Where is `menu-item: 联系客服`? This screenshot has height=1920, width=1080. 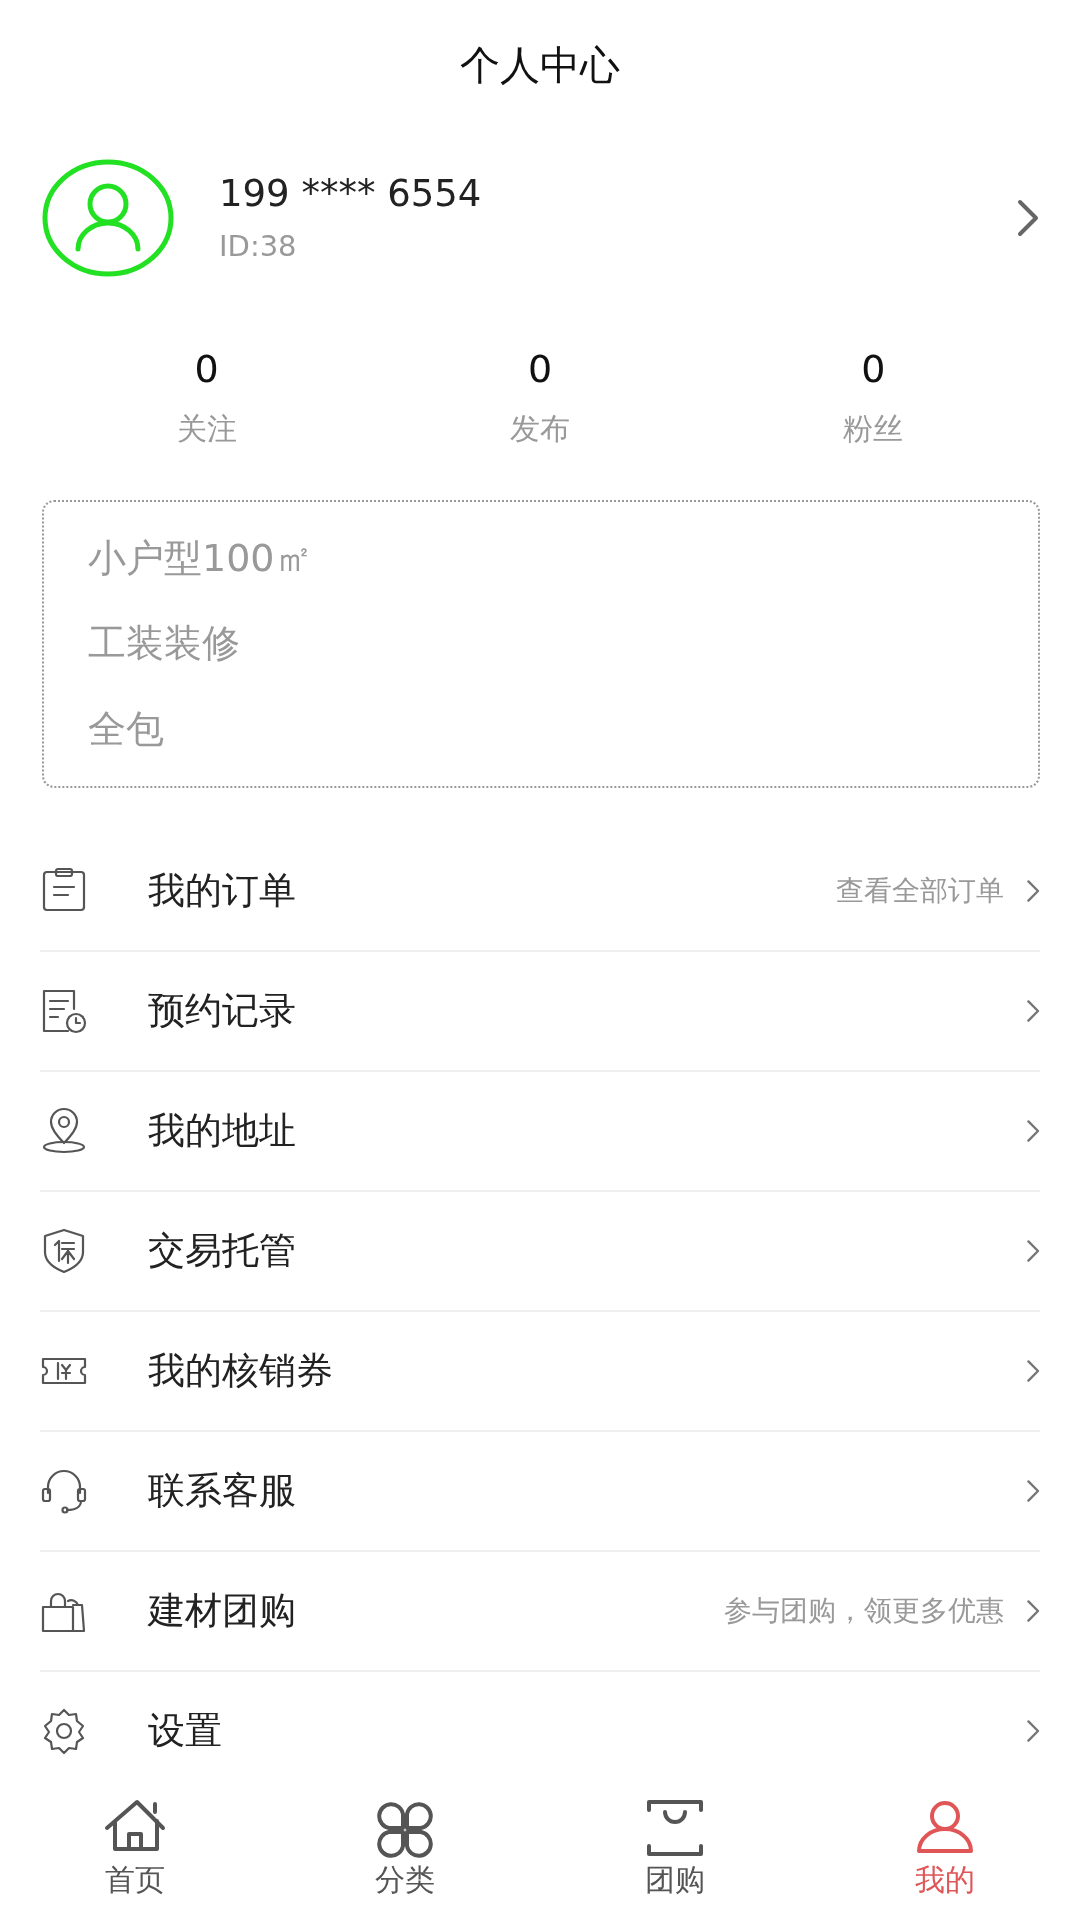
menu-item: 联系客服 is located at coordinates (587, 1491).